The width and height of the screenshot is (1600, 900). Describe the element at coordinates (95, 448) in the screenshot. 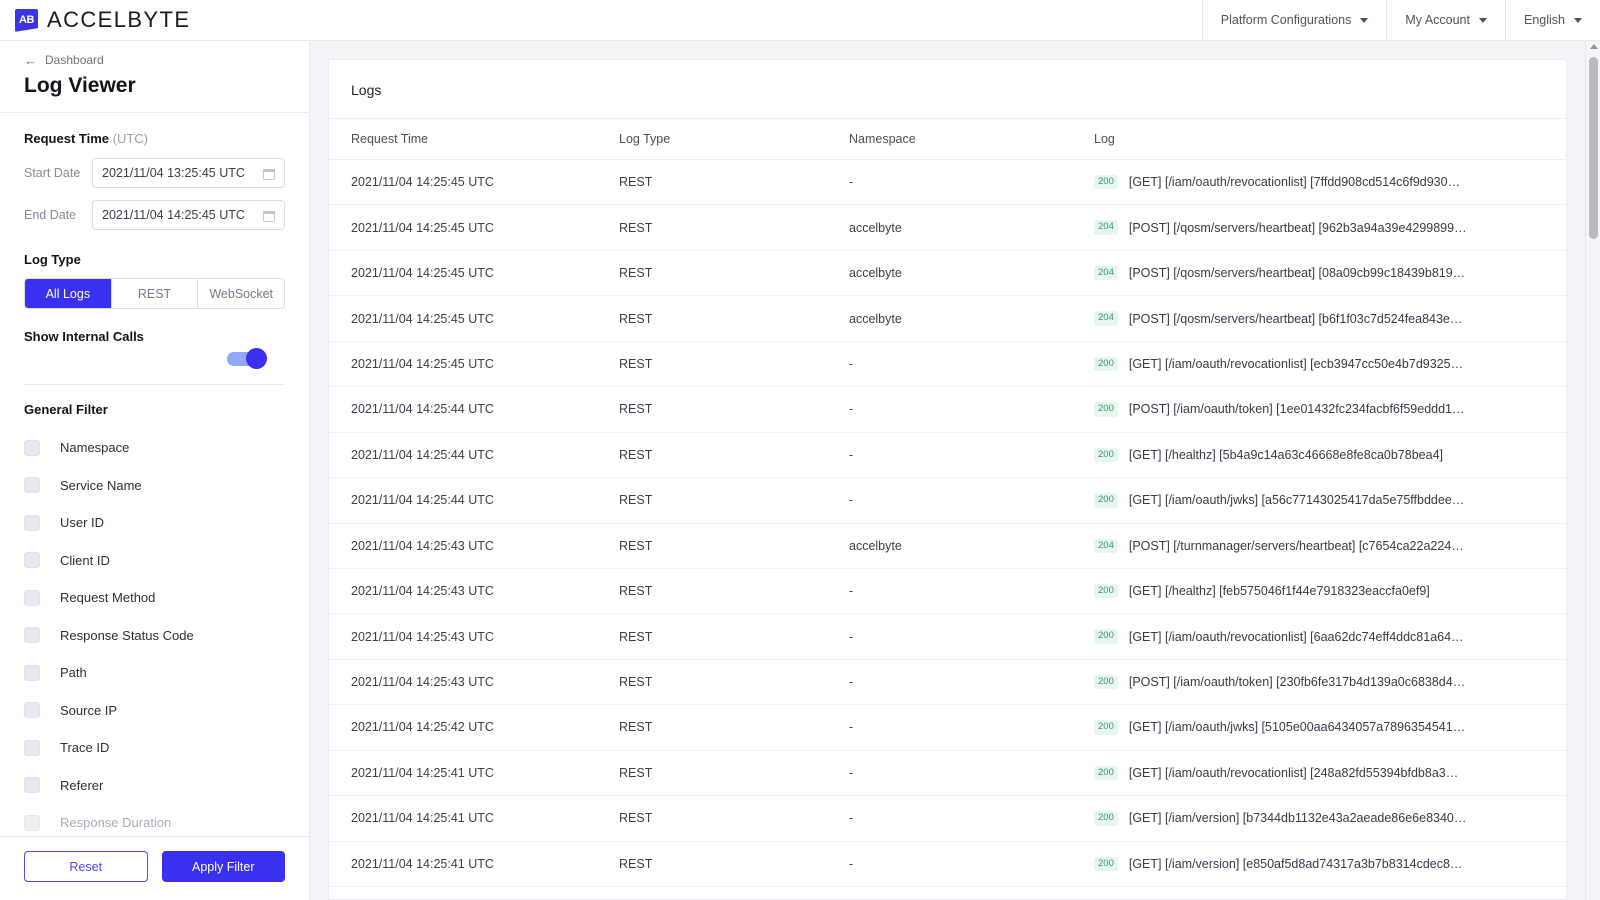

I see `filter-namespace-label: Namespace` at that location.